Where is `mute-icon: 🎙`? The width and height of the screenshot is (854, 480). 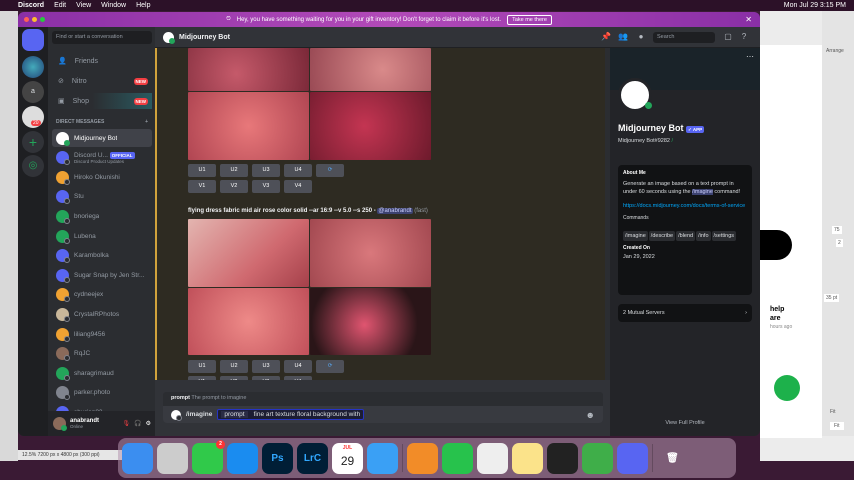 mute-icon: 🎙 is located at coordinates (127, 423).